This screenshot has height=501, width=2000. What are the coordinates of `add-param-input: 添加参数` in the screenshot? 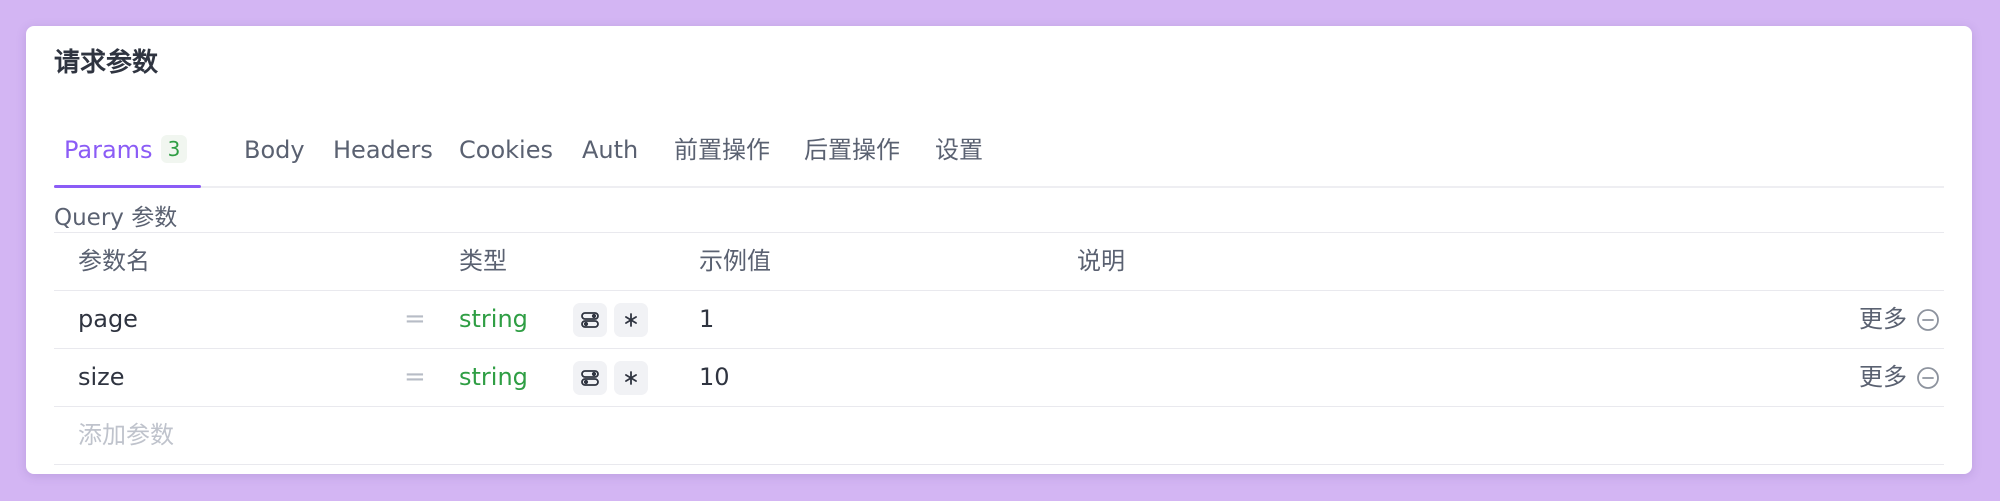 It's located at (126, 435).